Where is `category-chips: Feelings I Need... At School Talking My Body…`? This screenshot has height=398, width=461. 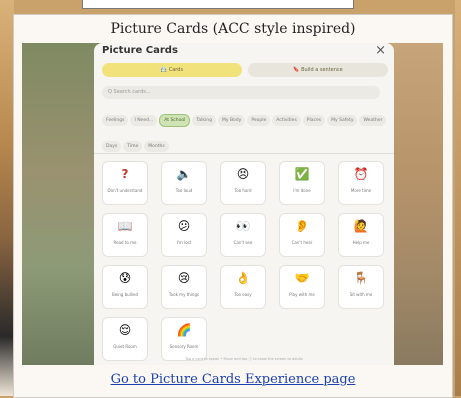 category-chips: Feelings I Need... At School Talking My Body… is located at coordinates (246, 131).